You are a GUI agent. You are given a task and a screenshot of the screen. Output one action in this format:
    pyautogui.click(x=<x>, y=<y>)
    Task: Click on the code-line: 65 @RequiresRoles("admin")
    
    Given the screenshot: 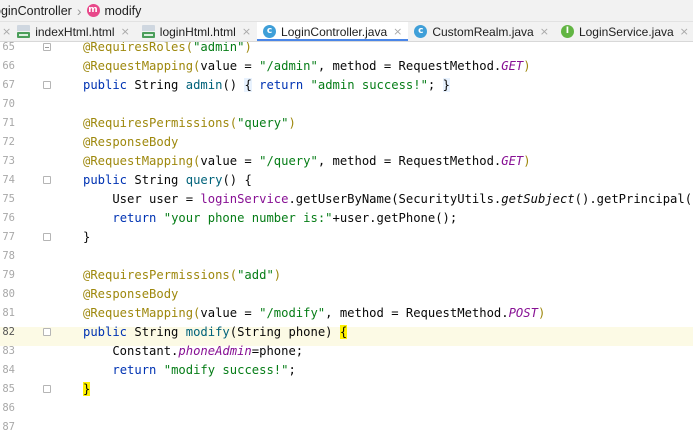 What is the action you would take?
    pyautogui.click(x=346, y=49)
    